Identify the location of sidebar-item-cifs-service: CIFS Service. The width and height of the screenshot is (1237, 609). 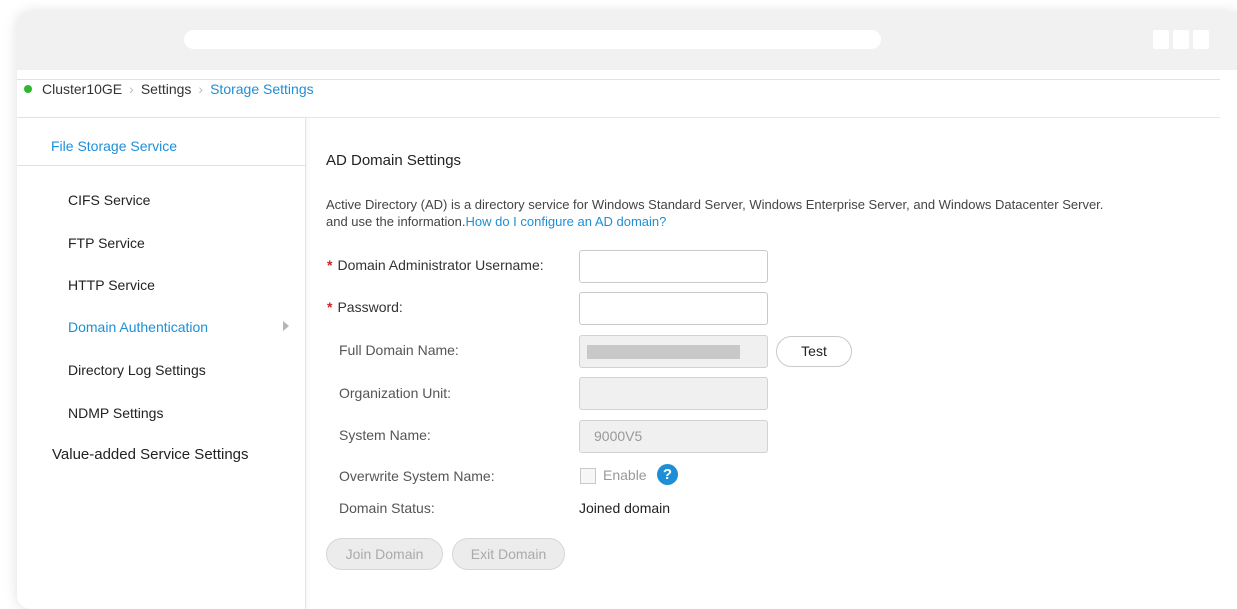
(109, 200).